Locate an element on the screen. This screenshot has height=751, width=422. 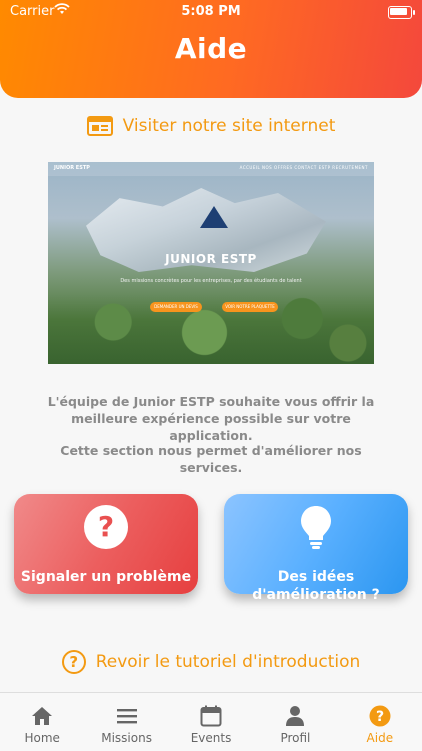
report-problem-label: Signaler un problème is located at coordinates (106, 577).